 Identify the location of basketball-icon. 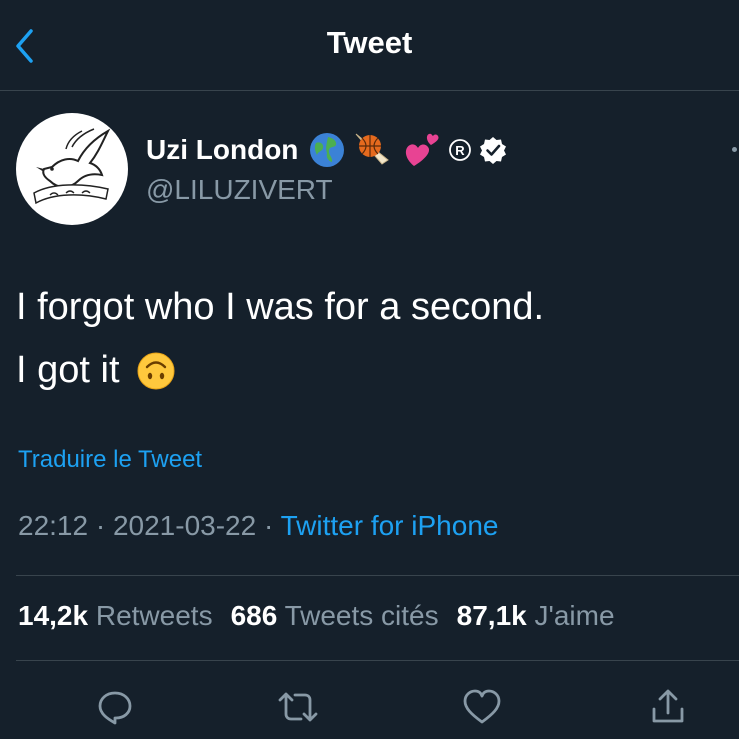
(373, 149).